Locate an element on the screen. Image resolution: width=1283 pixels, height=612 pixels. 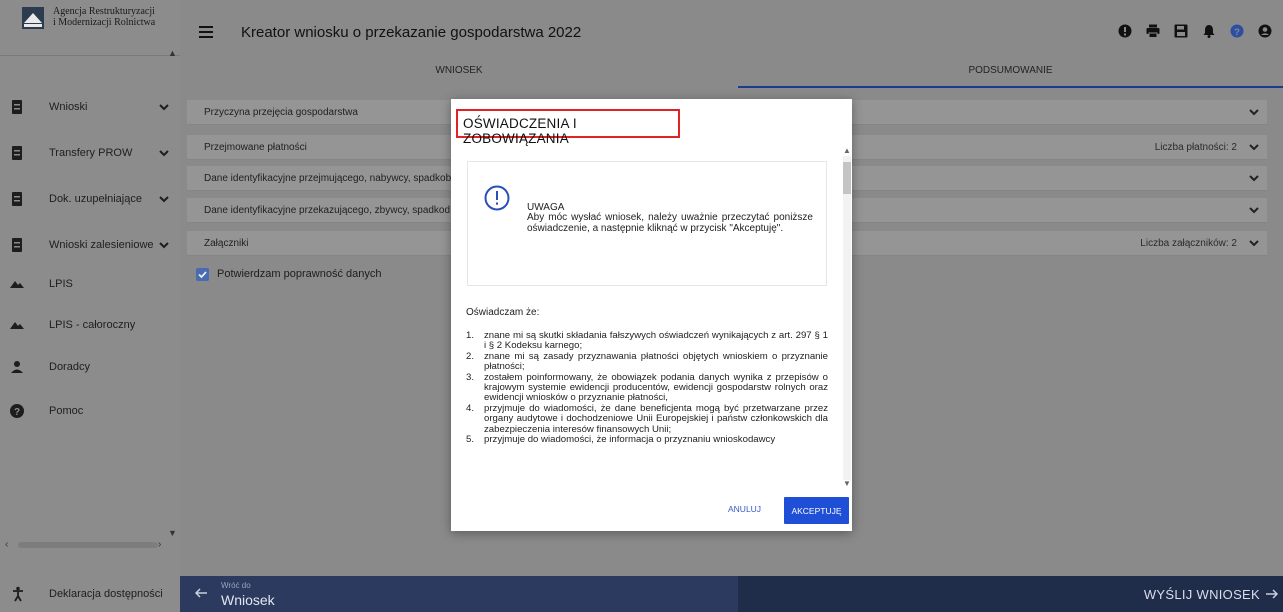
arimr-logo-icon is located at coordinates (33, 18).